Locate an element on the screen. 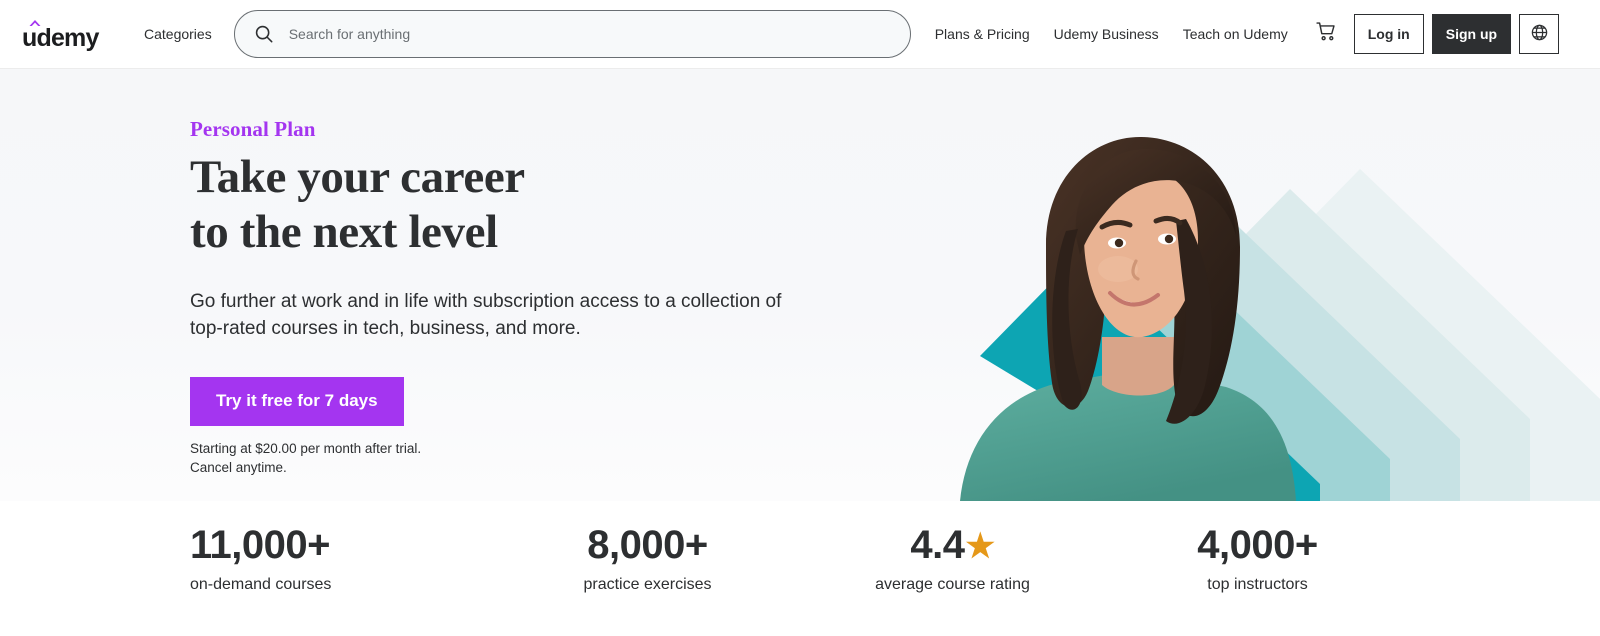 Image resolution: width=1600 pixels, height=636 pixels. hero-headline-line-1: Take your career is located at coordinates (357, 177).